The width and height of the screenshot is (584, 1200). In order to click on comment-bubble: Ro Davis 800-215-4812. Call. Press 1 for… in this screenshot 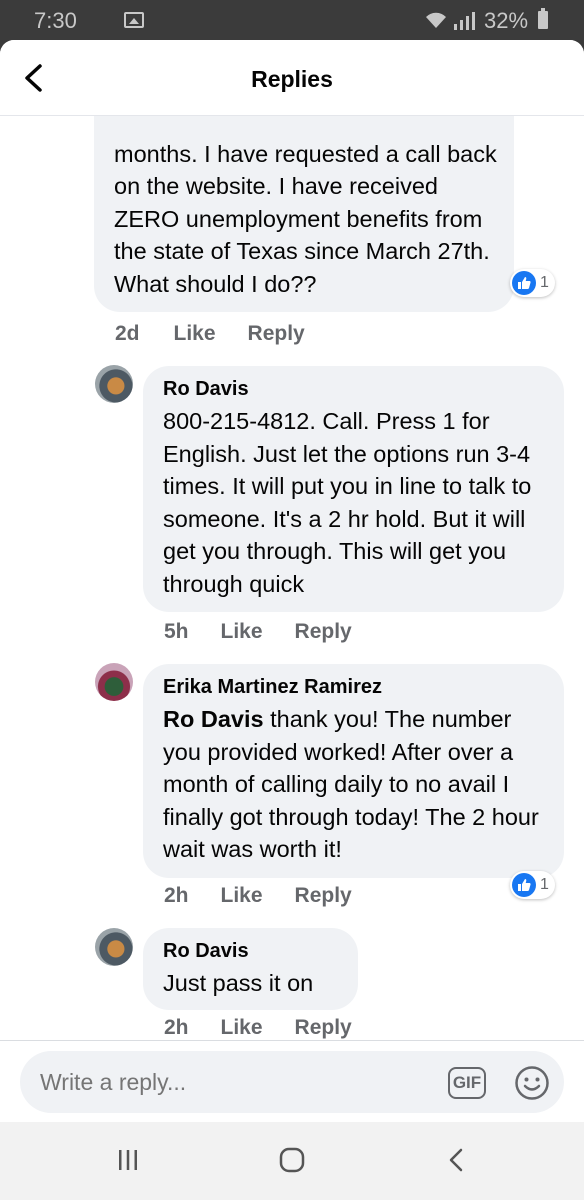, I will do `click(353, 489)`.